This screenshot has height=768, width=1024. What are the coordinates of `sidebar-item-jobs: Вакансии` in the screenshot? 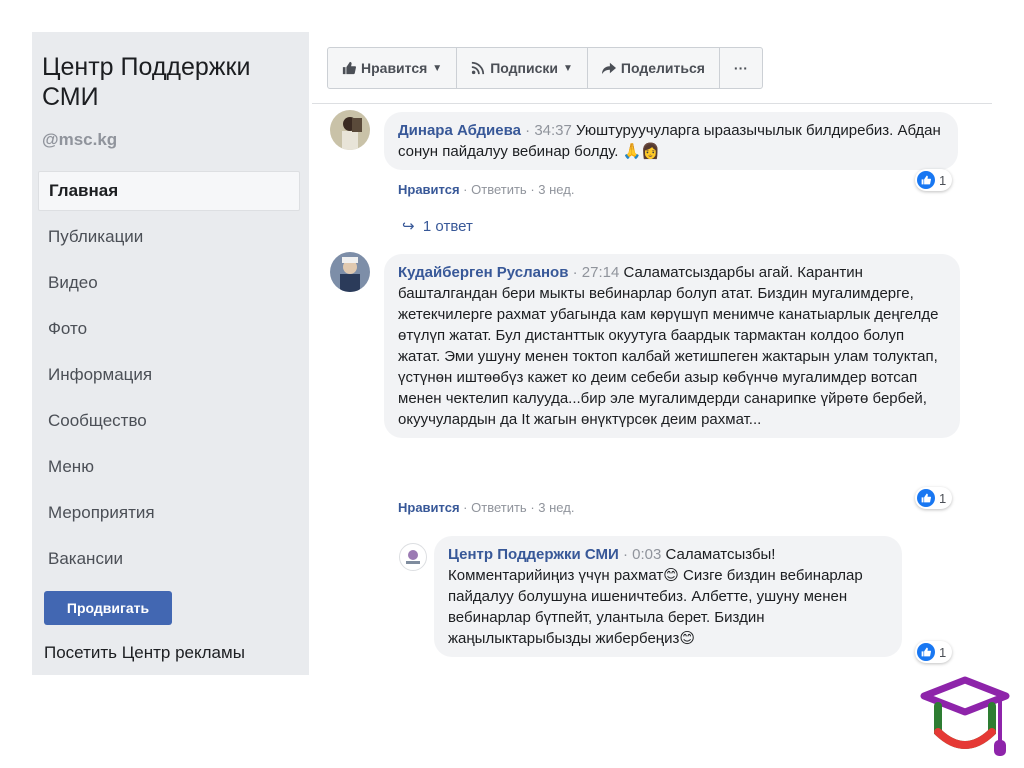 It's located at (169, 559).